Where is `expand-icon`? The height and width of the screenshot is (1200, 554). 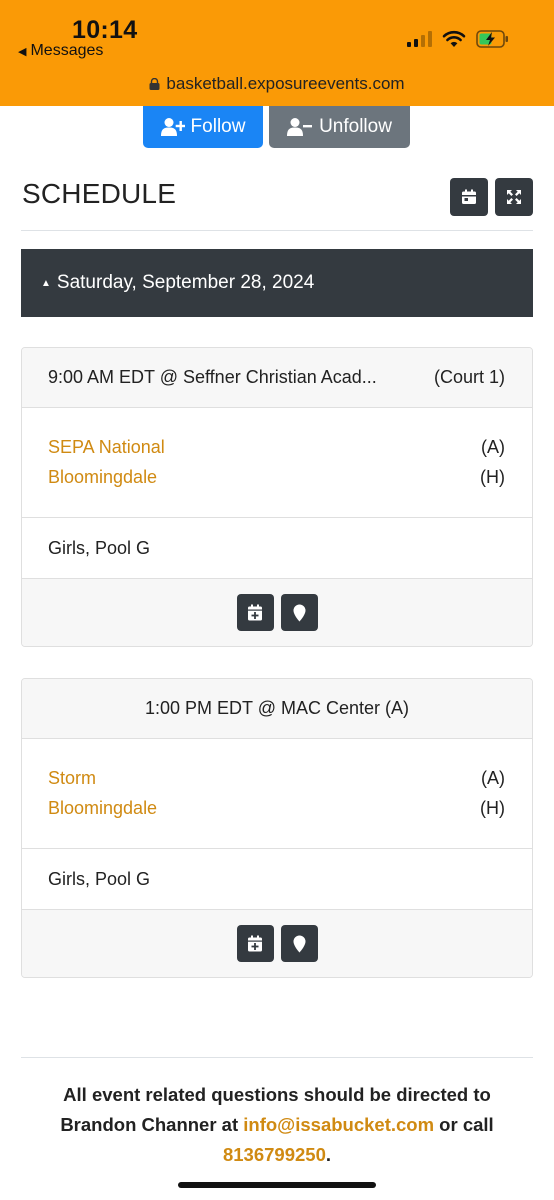
expand-icon is located at coordinates (514, 197).